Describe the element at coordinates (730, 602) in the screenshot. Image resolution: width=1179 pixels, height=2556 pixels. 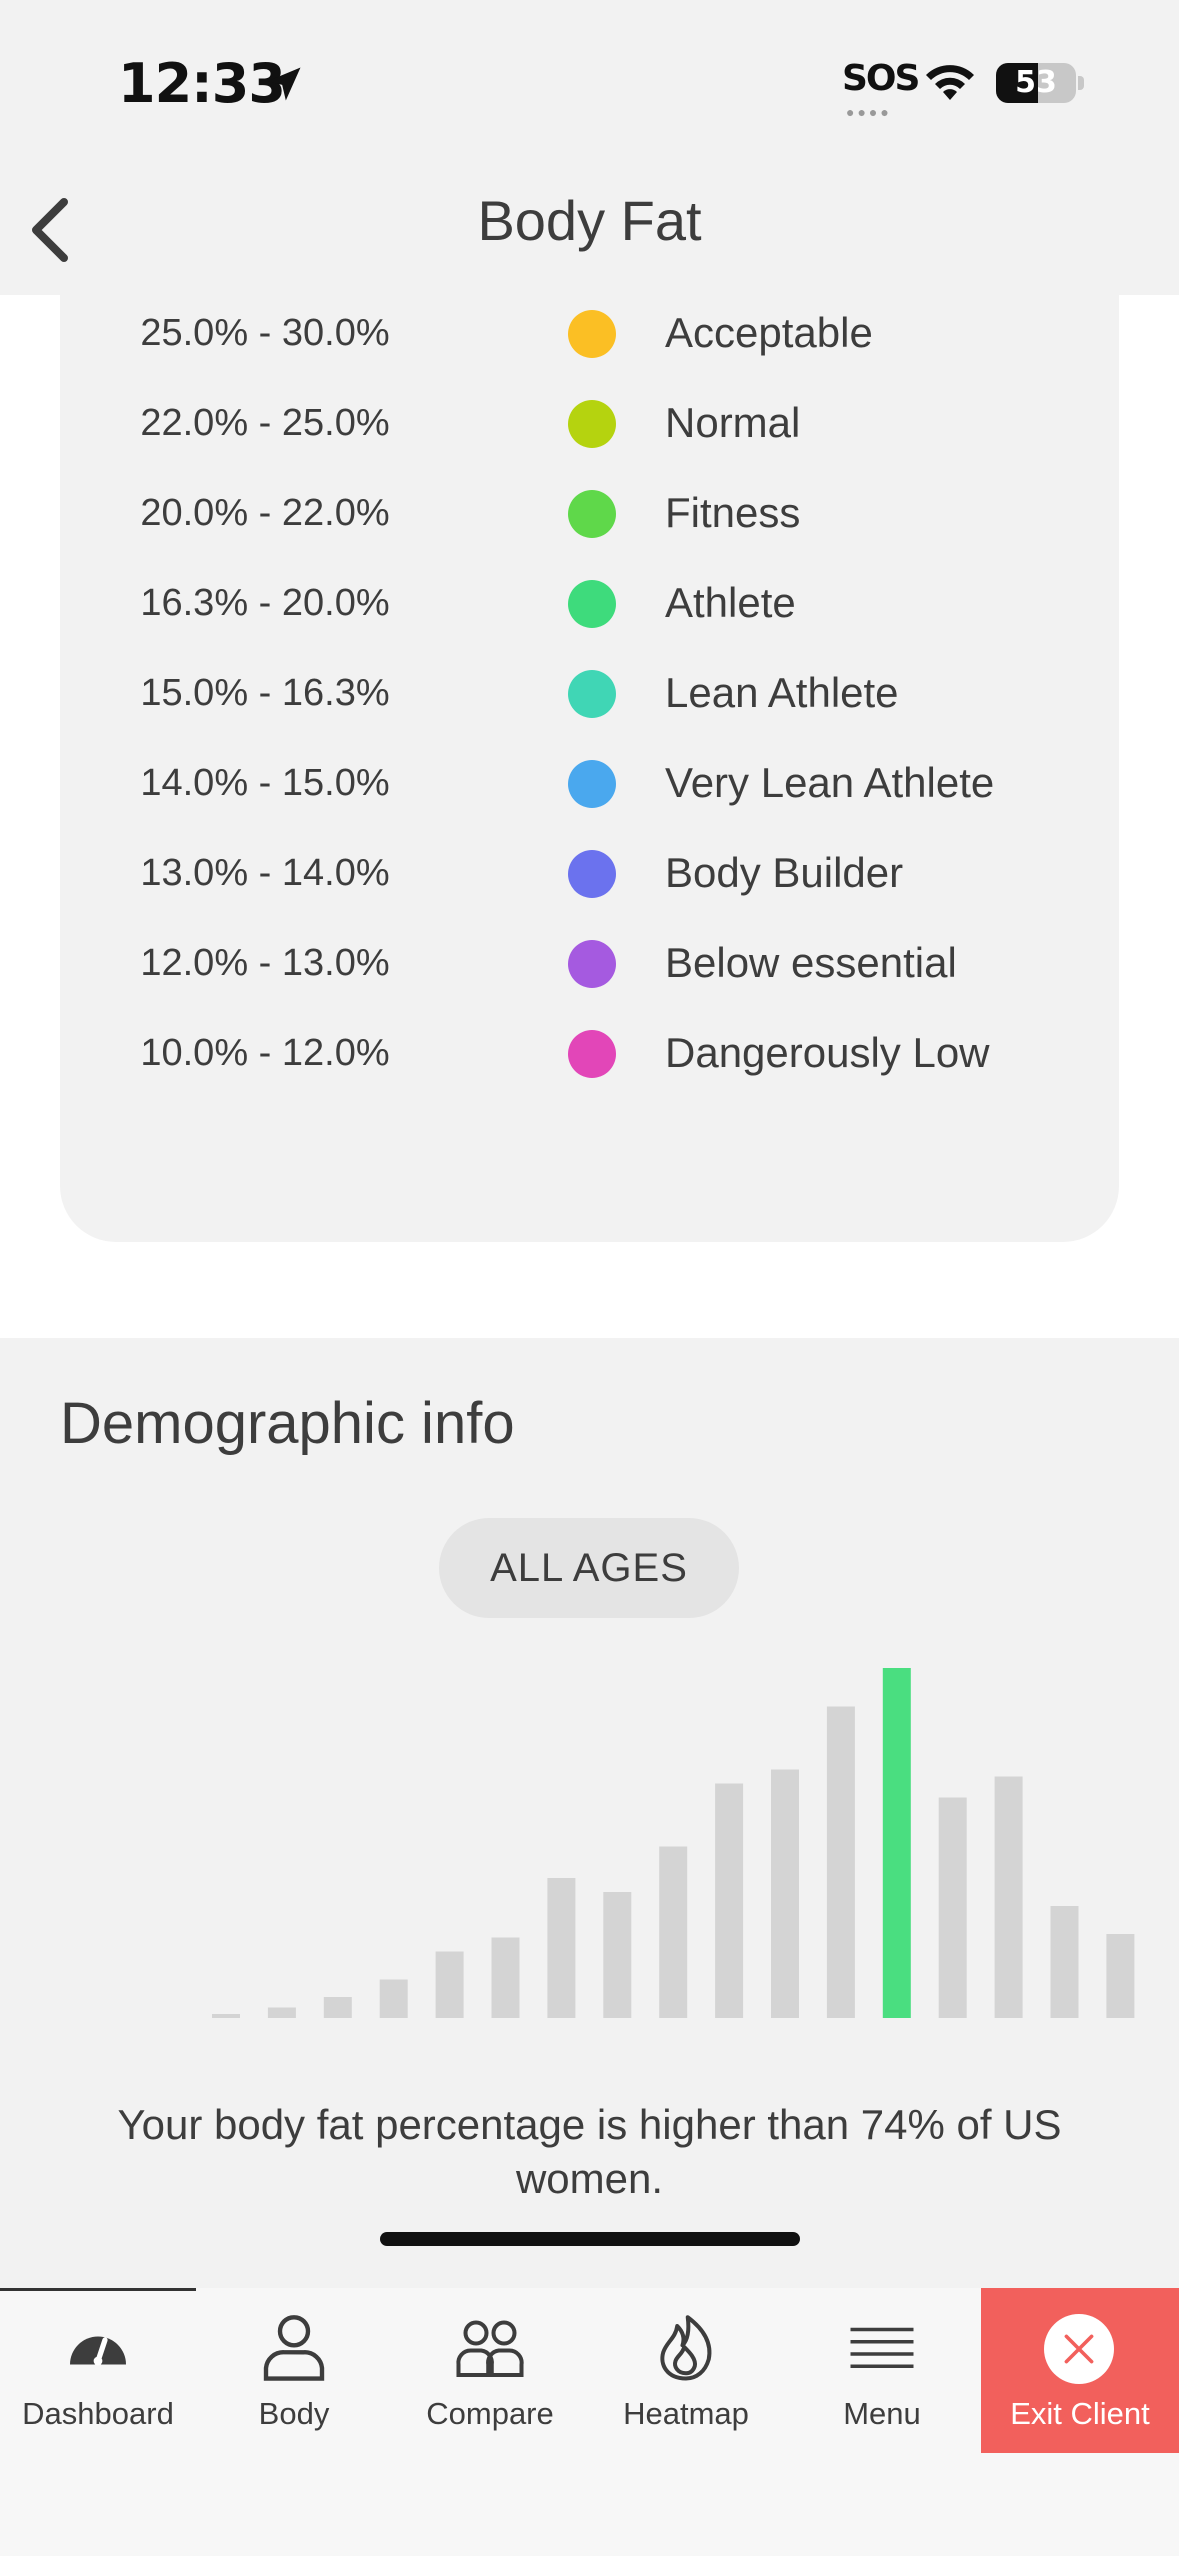
I see `legend-label: Athlete` at that location.